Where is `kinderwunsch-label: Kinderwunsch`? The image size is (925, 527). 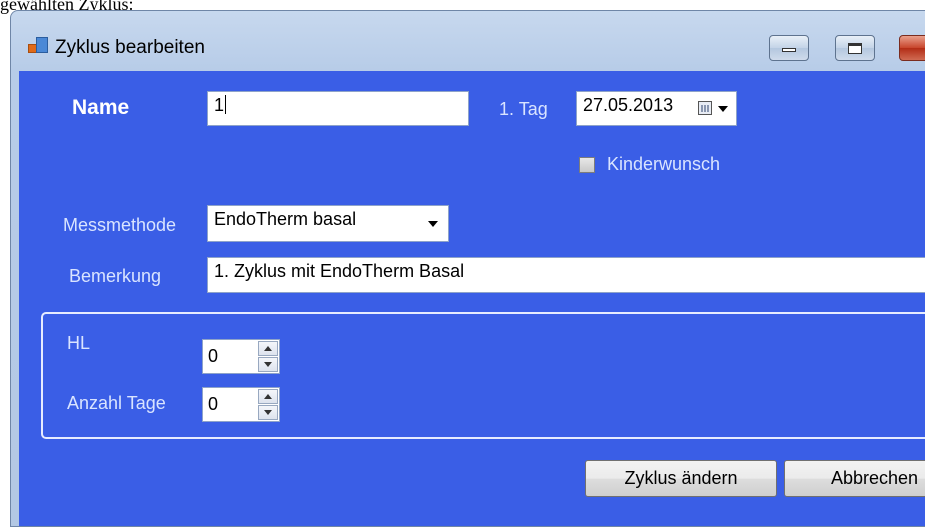 kinderwunsch-label: Kinderwunsch is located at coordinates (664, 164).